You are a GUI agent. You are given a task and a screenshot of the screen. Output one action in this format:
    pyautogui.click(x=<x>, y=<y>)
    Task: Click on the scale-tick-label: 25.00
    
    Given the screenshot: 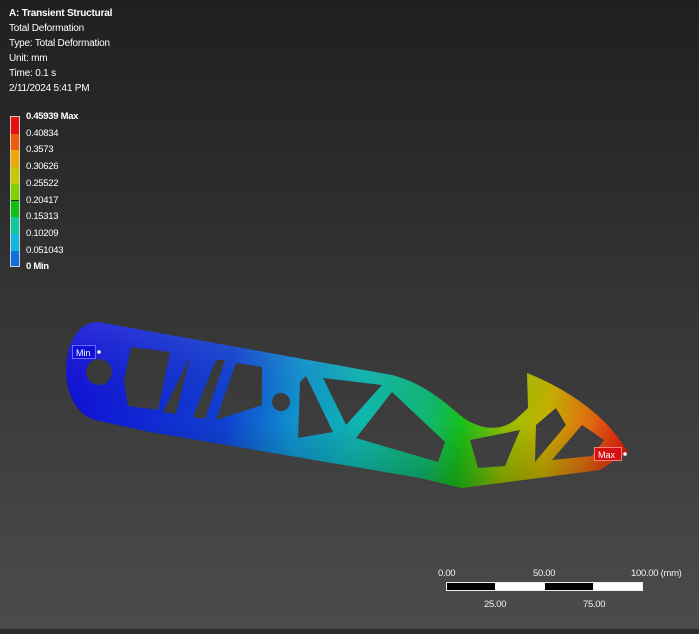 What is the action you would take?
    pyautogui.click(x=495, y=604)
    